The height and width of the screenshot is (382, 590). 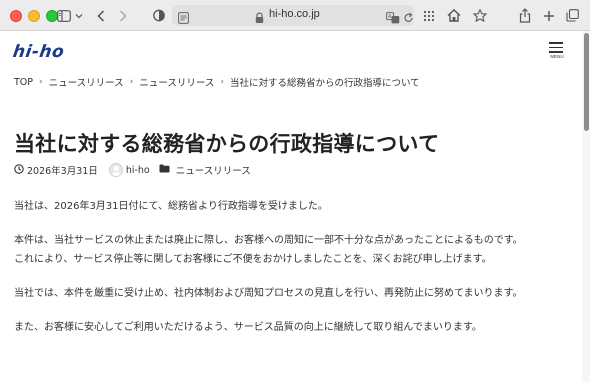 I want to click on avatar, so click(x=115, y=170).